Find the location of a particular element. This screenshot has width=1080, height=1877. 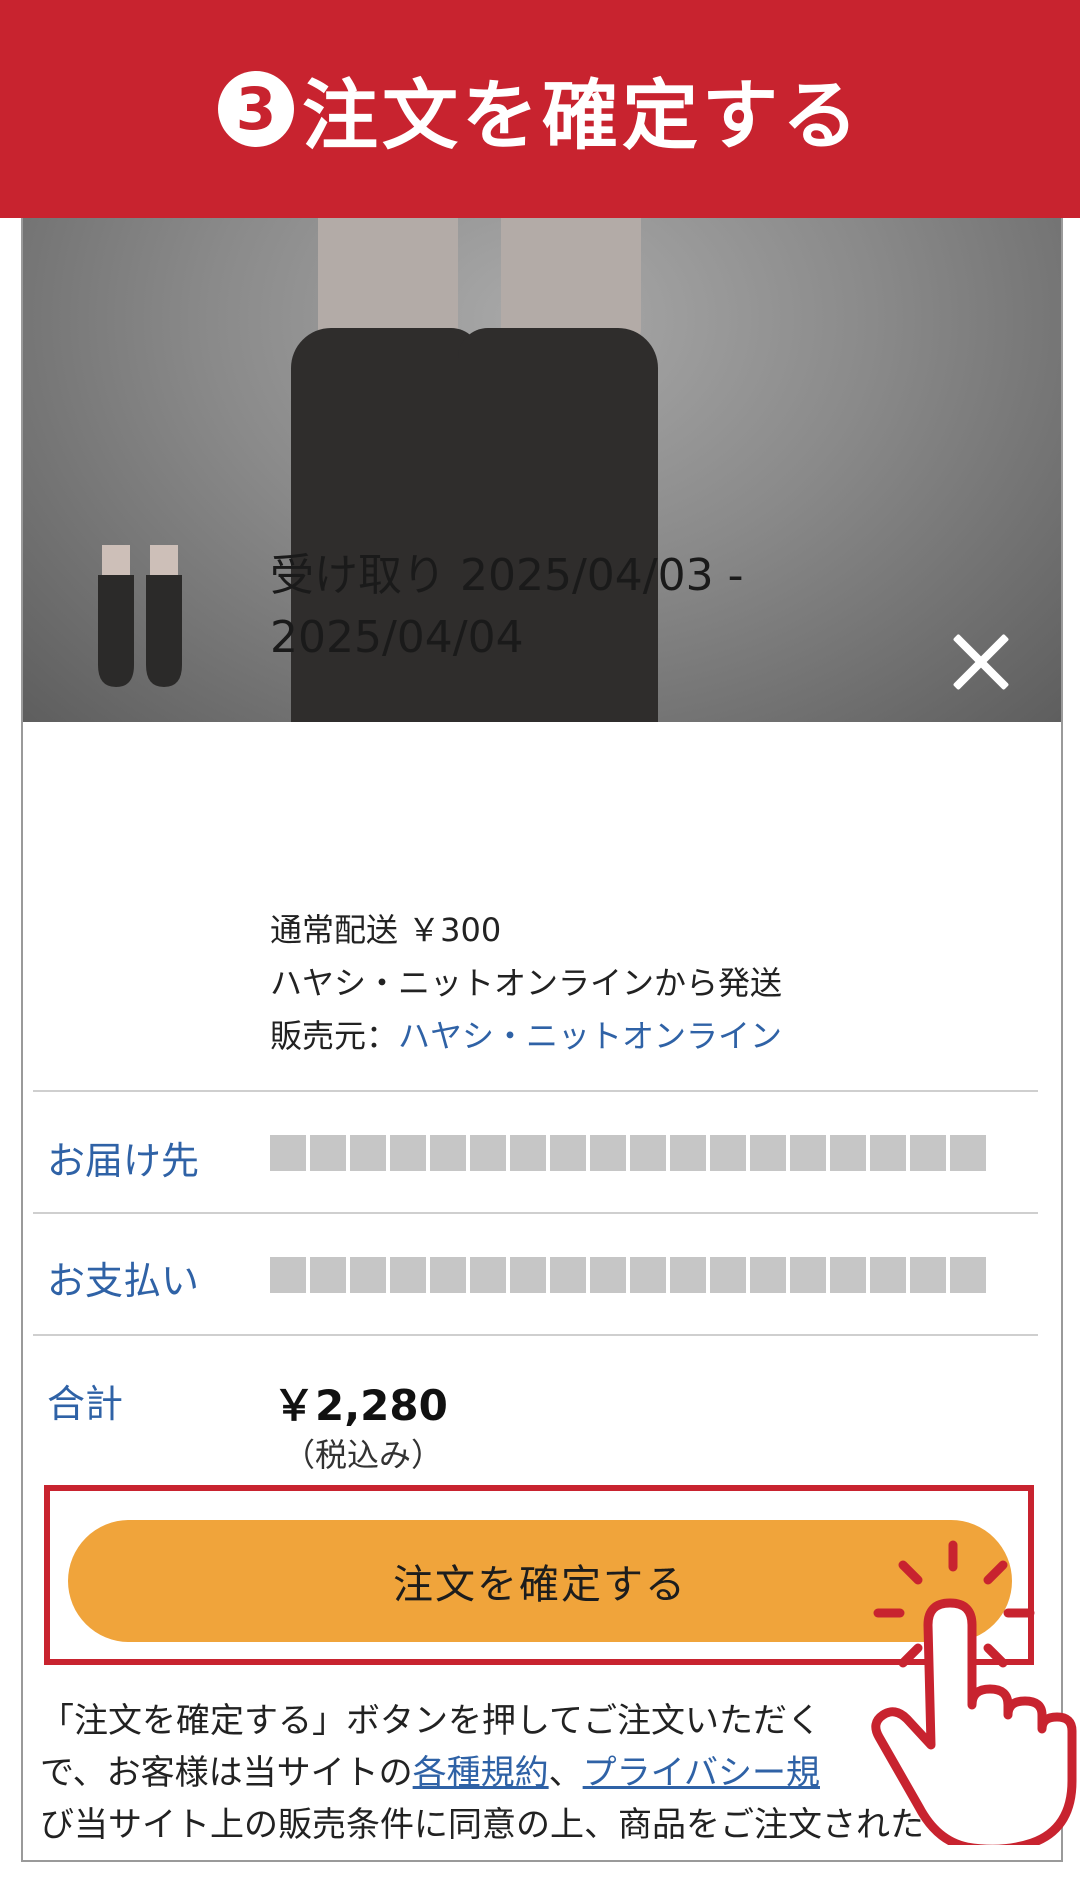

shipping-fee: 通常配送 ￥300 is located at coordinates (386, 930).